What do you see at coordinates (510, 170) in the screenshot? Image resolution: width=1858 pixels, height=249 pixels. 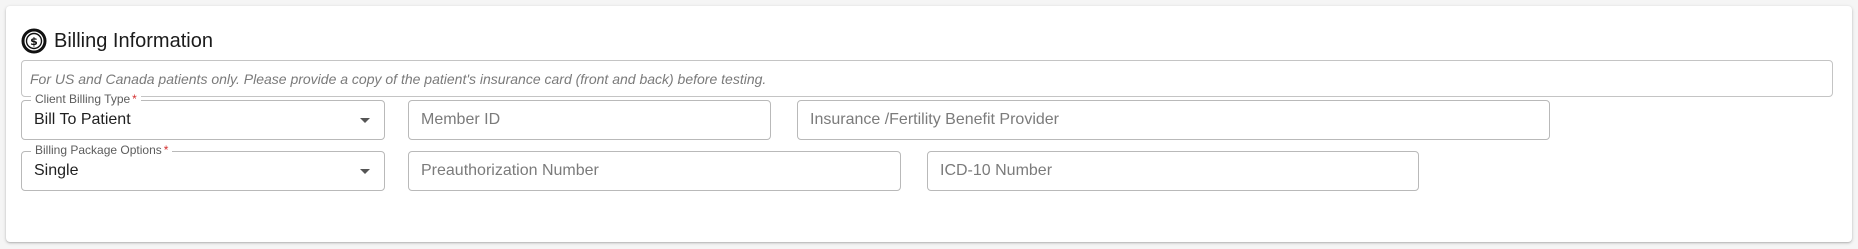 I see `preauthorization-number-placeholder: Preauthorization Number` at bounding box center [510, 170].